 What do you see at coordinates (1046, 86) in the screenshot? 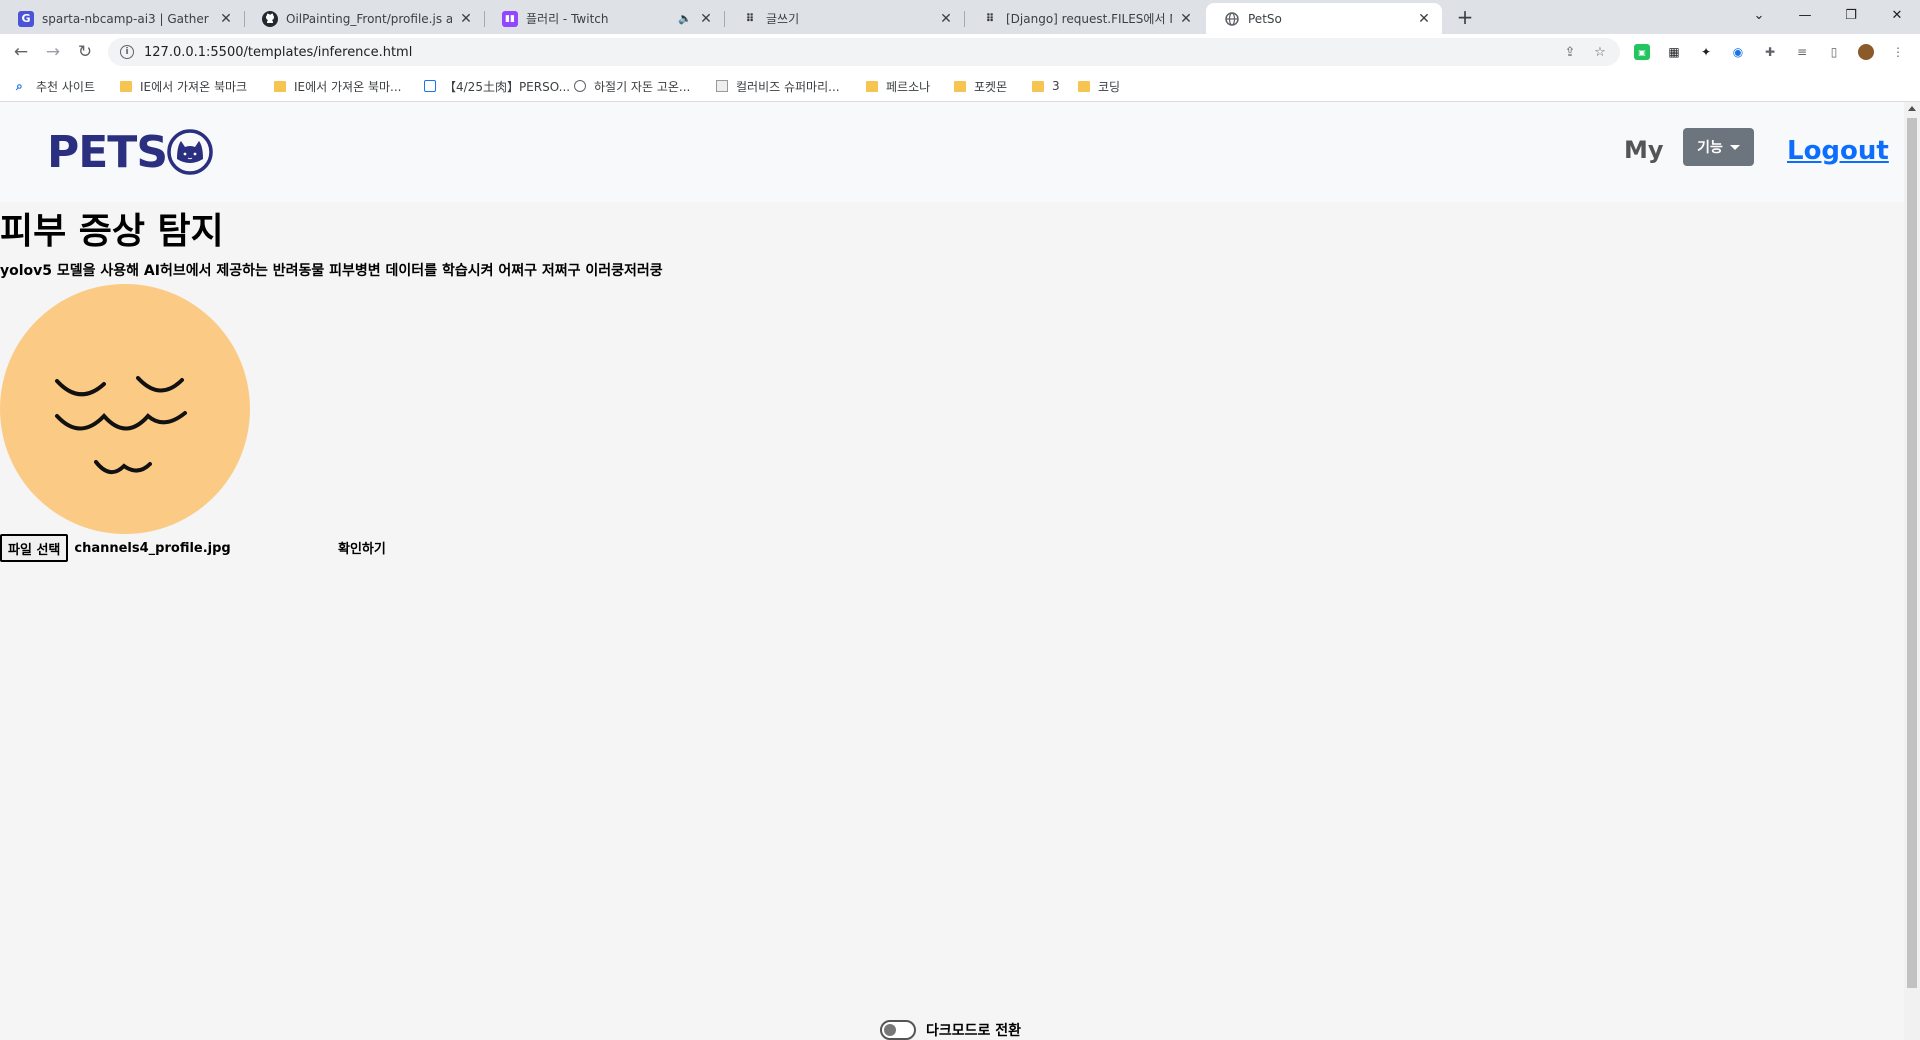
I see `bookmark-item: 3` at bounding box center [1046, 86].